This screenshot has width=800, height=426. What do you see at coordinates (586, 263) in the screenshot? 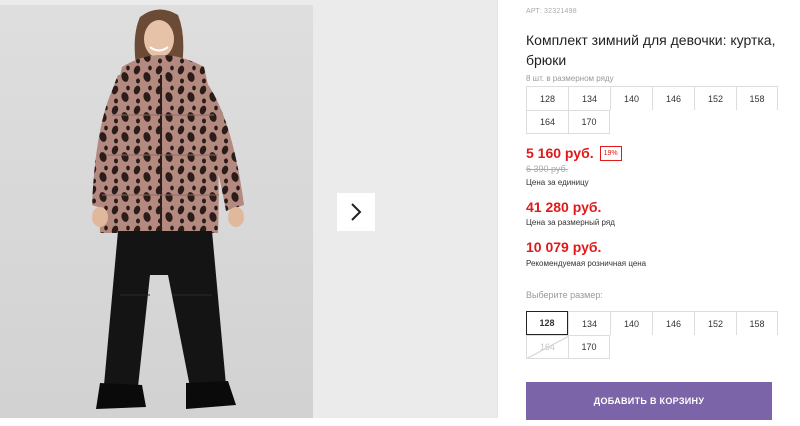
I see `rrp-caption: Рекомендуемая розничная цена` at bounding box center [586, 263].